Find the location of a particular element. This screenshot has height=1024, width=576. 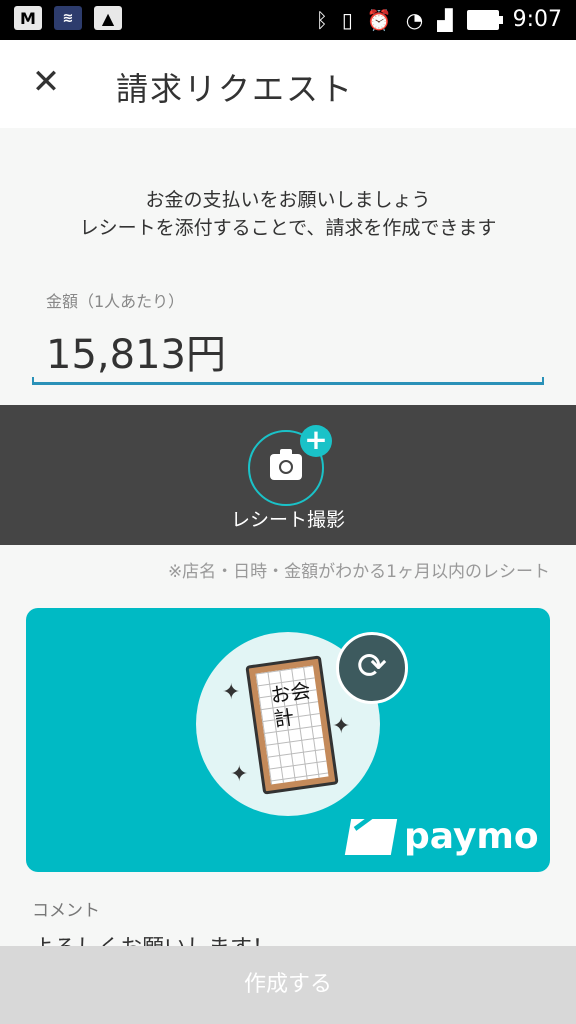

receipt-hint: ※店名・日時・金額がわかる1ヶ月以内のレシート is located at coordinates (358, 572).